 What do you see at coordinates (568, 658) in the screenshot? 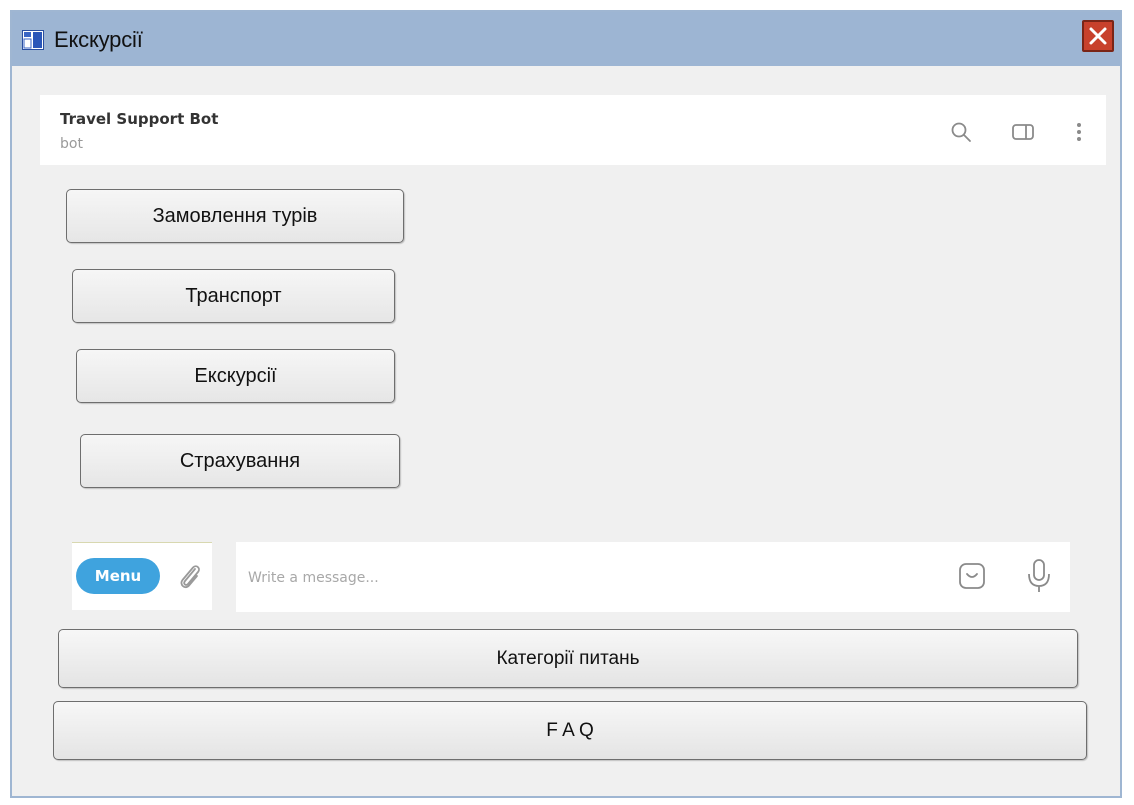
I see `question-categories-button: Категорії питань` at bounding box center [568, 658].